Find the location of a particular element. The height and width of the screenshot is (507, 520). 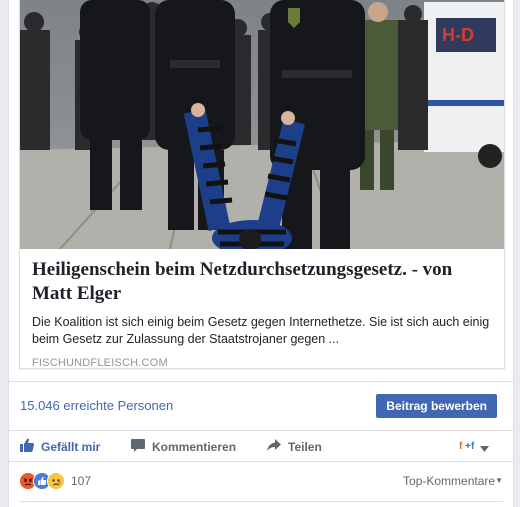

reaction-count: 107 is located at coordinates (81, 481).